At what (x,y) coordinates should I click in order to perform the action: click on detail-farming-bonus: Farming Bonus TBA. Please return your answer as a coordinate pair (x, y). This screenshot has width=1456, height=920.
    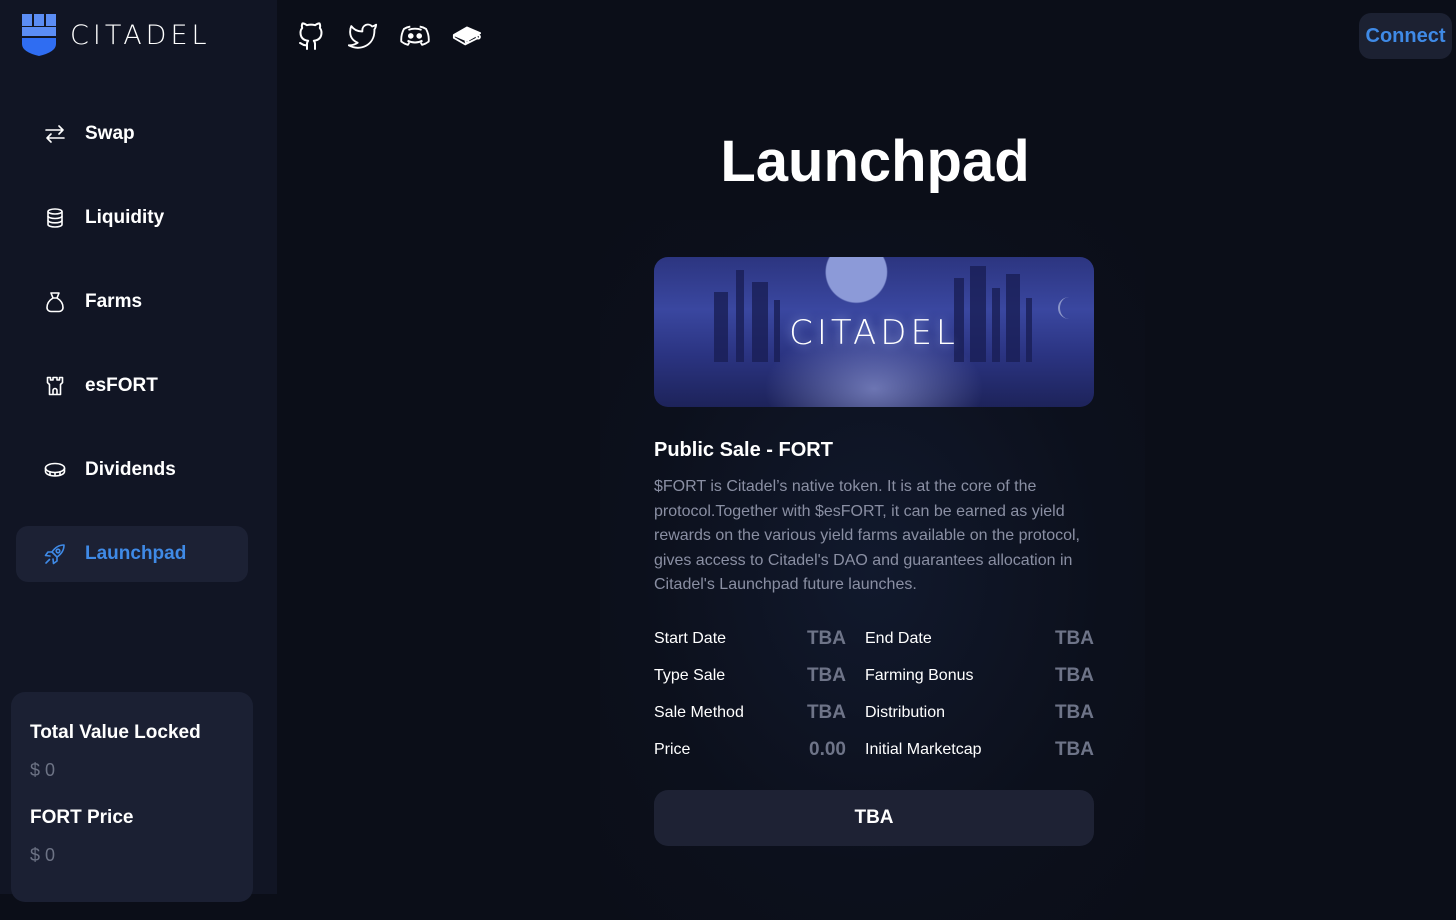
    Looking at the image, I should click on (979, 676).